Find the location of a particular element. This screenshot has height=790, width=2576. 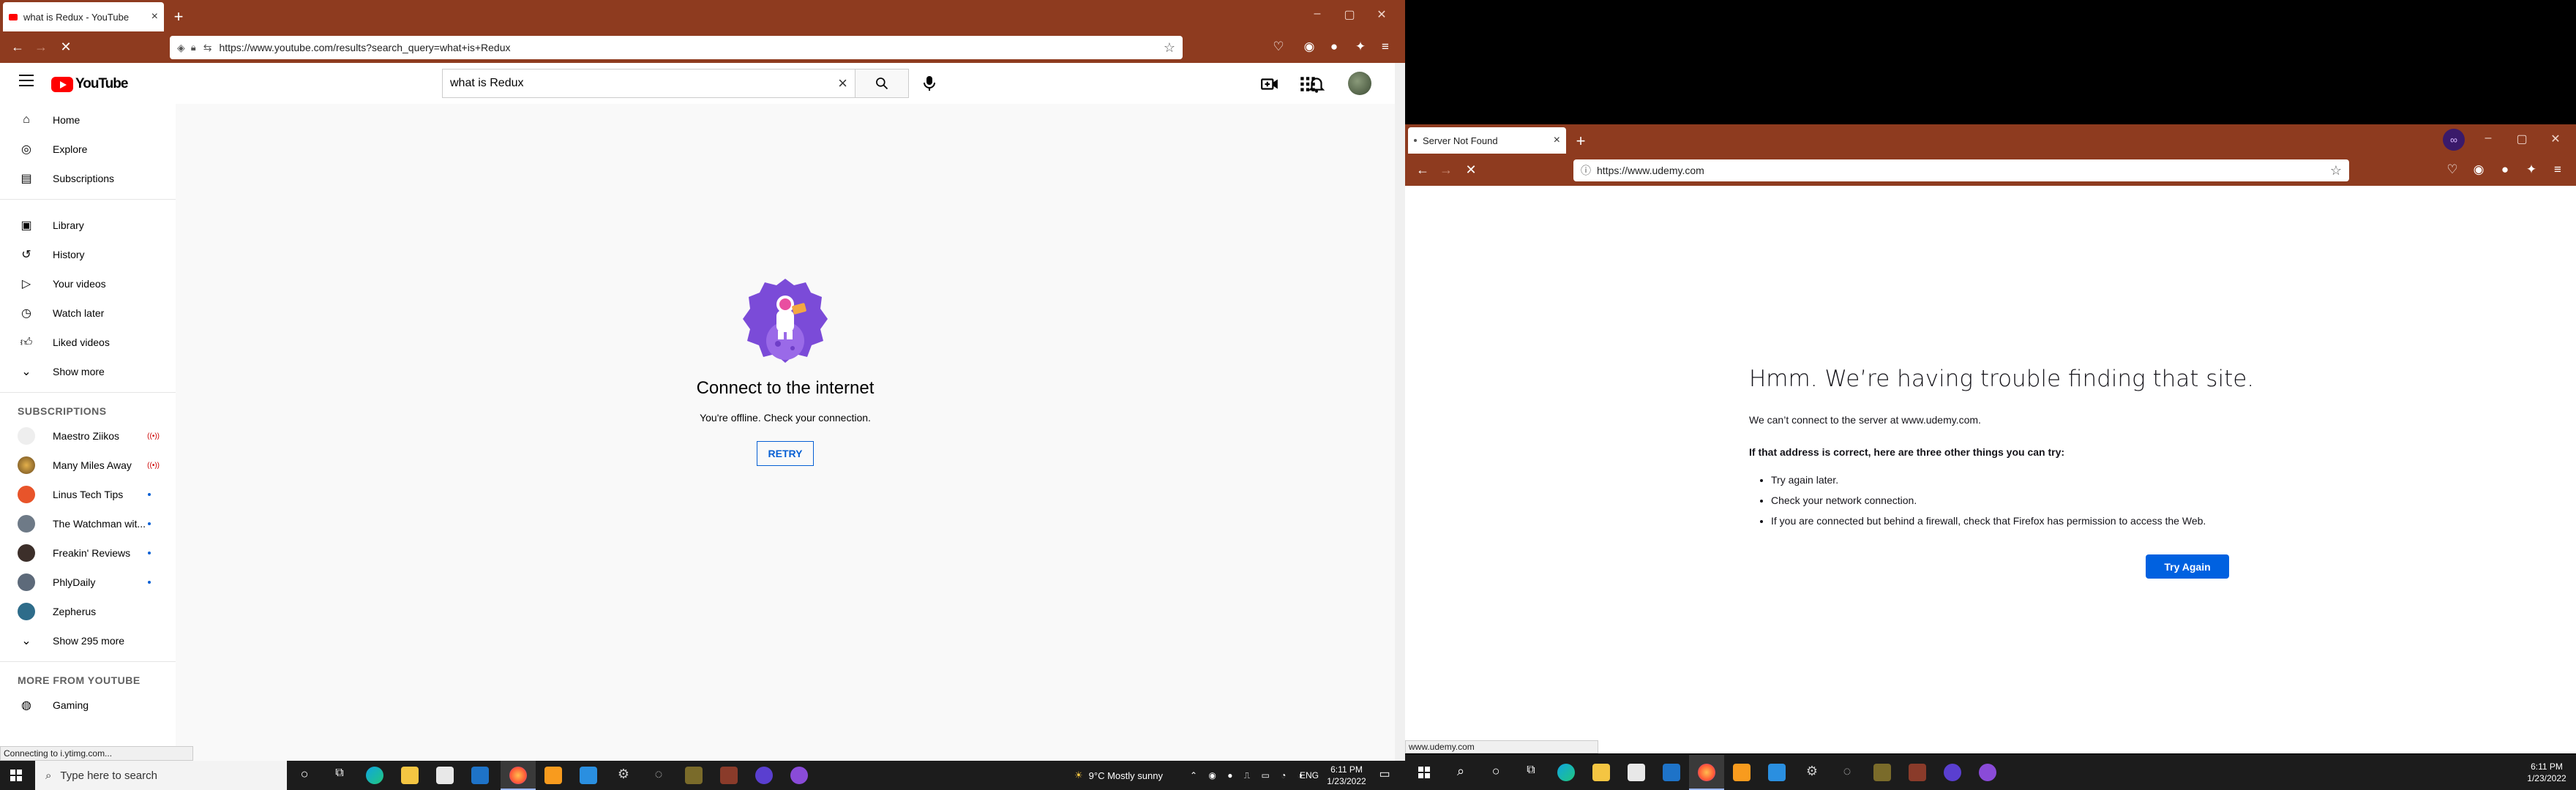

notifications-bell-icon is located at coordinates (1316, 84).